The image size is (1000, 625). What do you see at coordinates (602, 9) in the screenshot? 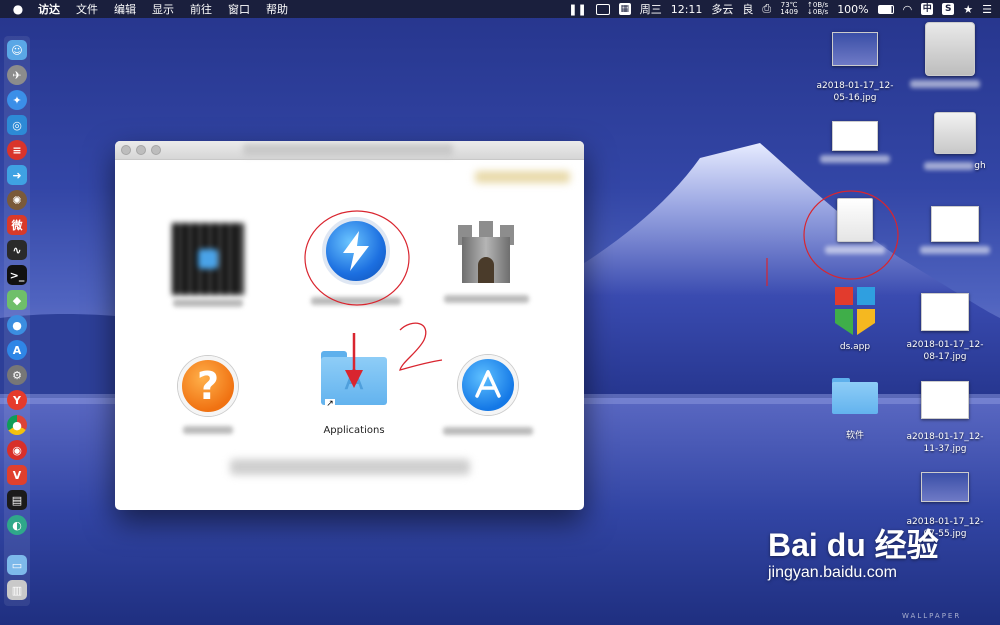
I see `display-icon` at bounding box center [602, 9].